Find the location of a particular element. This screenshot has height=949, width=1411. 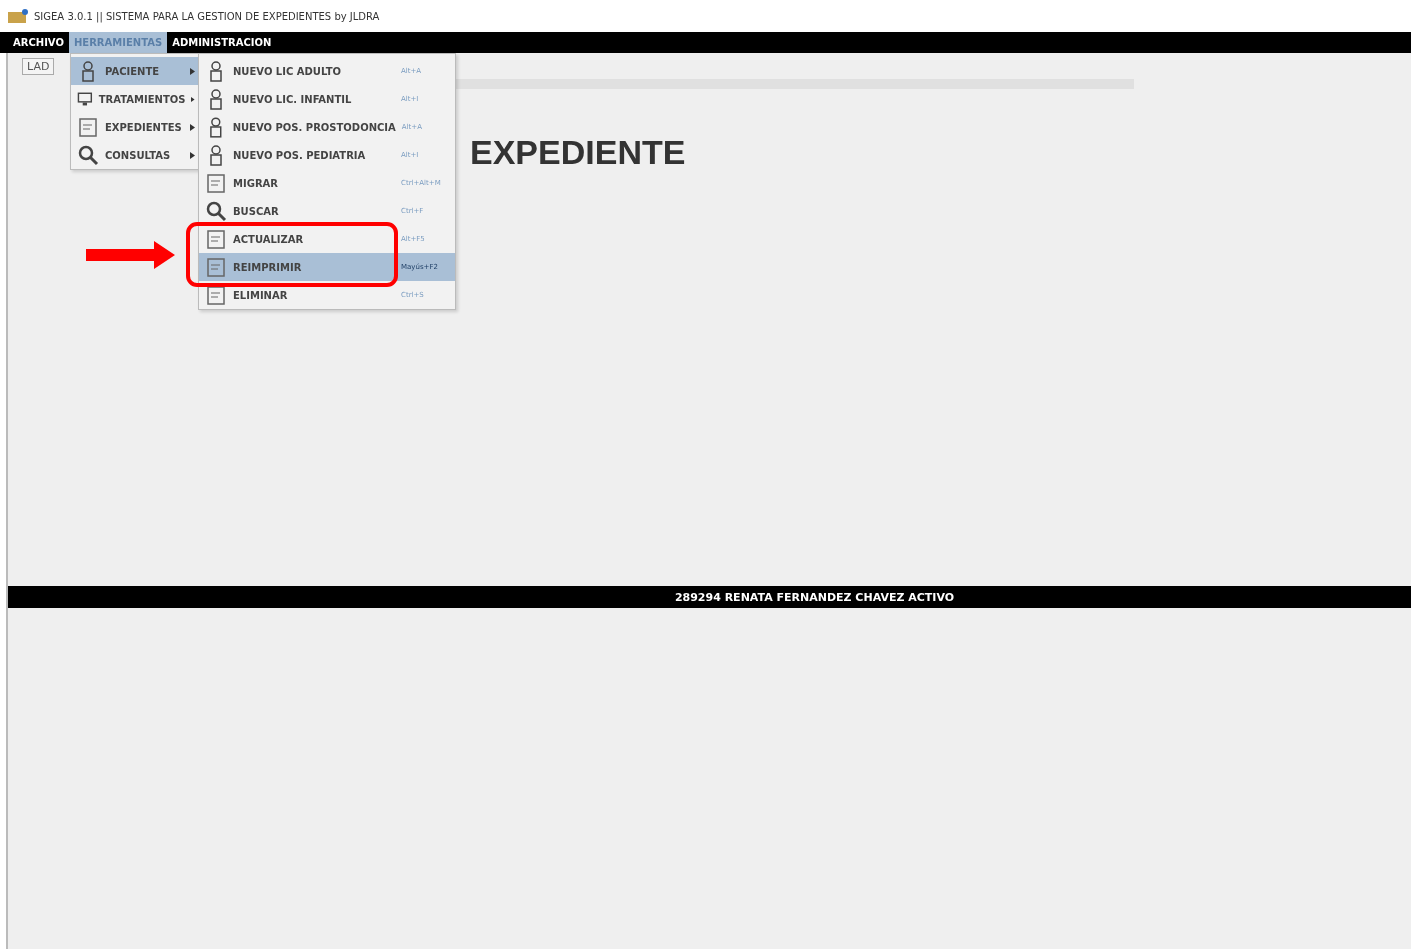

menu-entry: CONSULTAS is located at coordinates (136, 155).